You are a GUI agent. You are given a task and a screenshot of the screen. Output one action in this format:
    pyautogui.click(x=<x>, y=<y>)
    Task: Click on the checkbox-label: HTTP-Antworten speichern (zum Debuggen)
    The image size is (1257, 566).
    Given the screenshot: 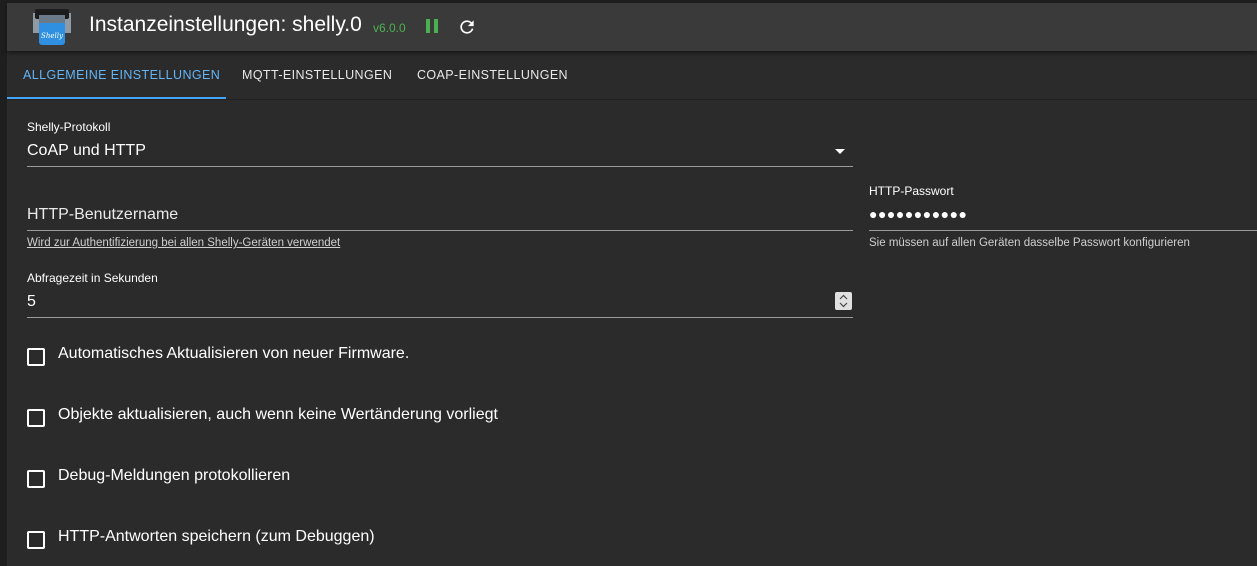 What is the action you would take?
    pyautogui.click(x=216, y=536)
    